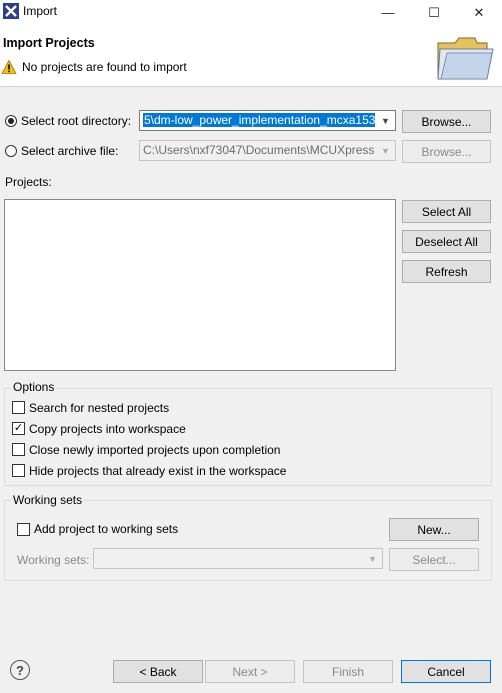 The height and width of the screenshot is (693, 502). What do you see at coordinates (104, 67) in the screenshot?
I see `status-message: No projects are found to import` at bounding box center [104, 67].